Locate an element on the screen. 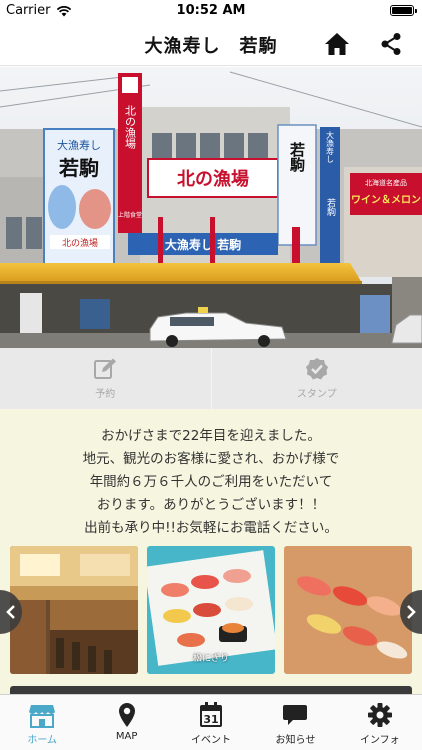 Image resolution: width=422 pixels, height=750 pixels. photo-caption: 松にぎり is located at coordinates (210, 659).